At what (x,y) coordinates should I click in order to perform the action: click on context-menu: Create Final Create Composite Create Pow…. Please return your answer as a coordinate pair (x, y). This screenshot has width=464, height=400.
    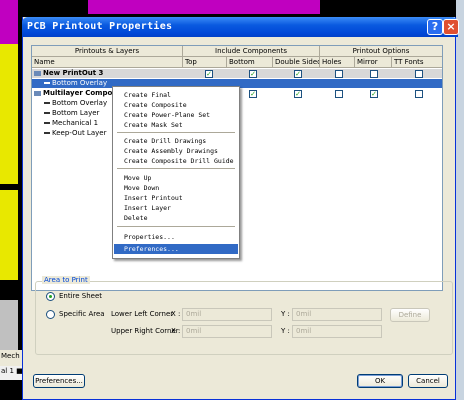
    Looking at the image, I should click on (176, 172).